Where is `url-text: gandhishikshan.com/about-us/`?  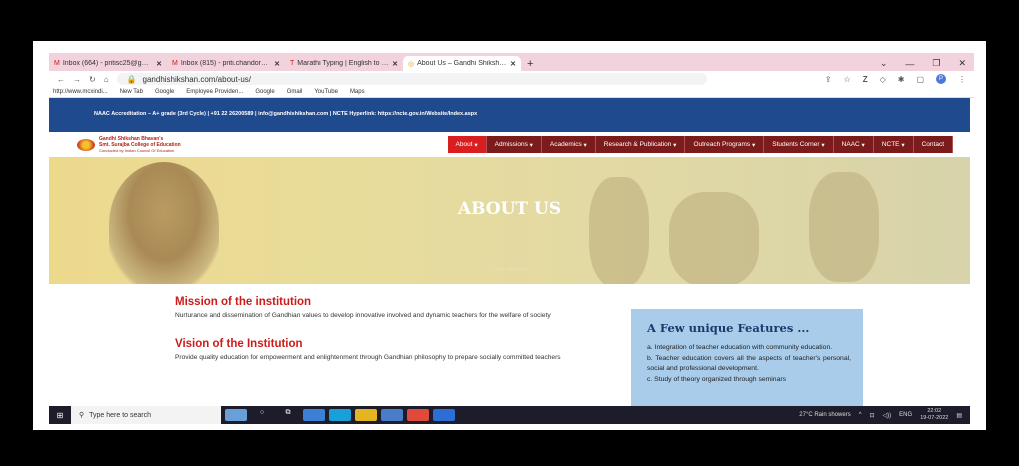
url-text: gandhishikshan.com/about-us/ is located at coordinates (197, 79).